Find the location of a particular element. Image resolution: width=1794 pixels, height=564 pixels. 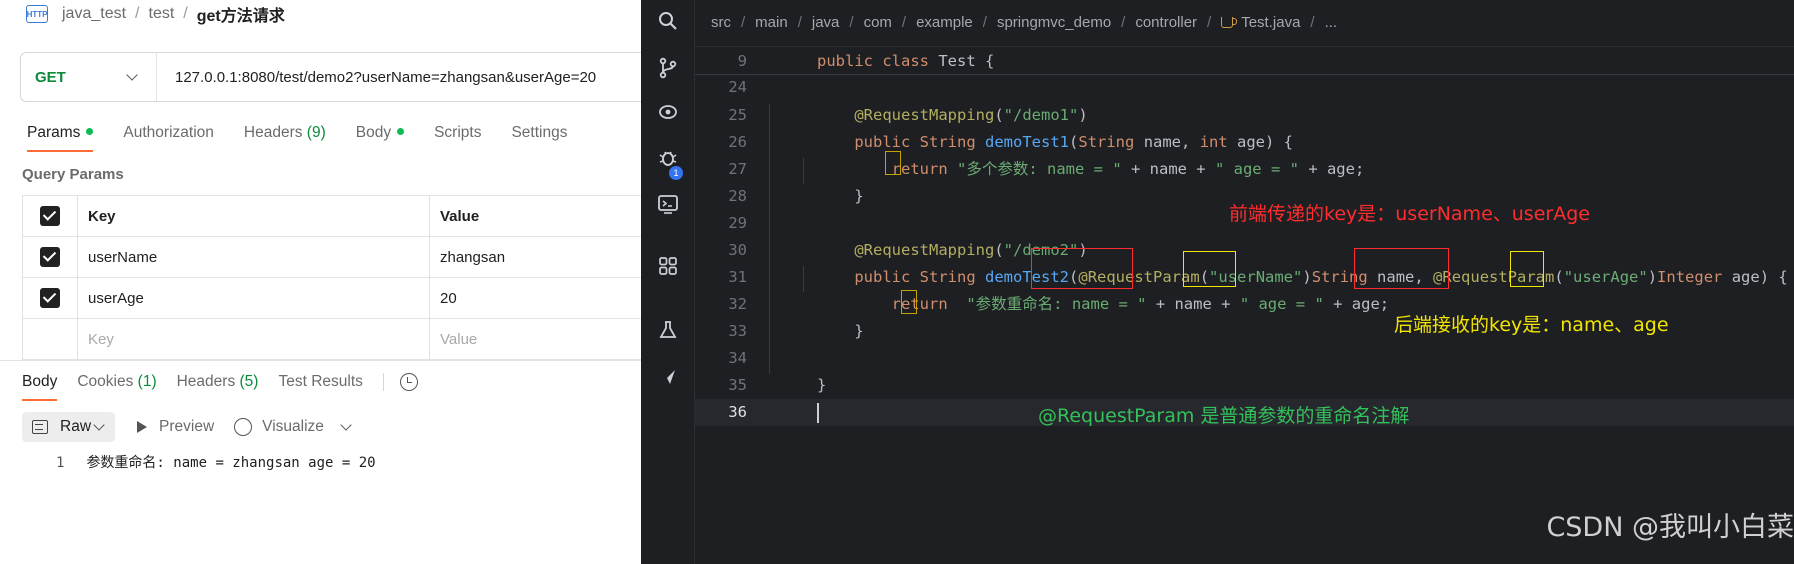

highlight-box-username is located at coordinates (1082, 268).